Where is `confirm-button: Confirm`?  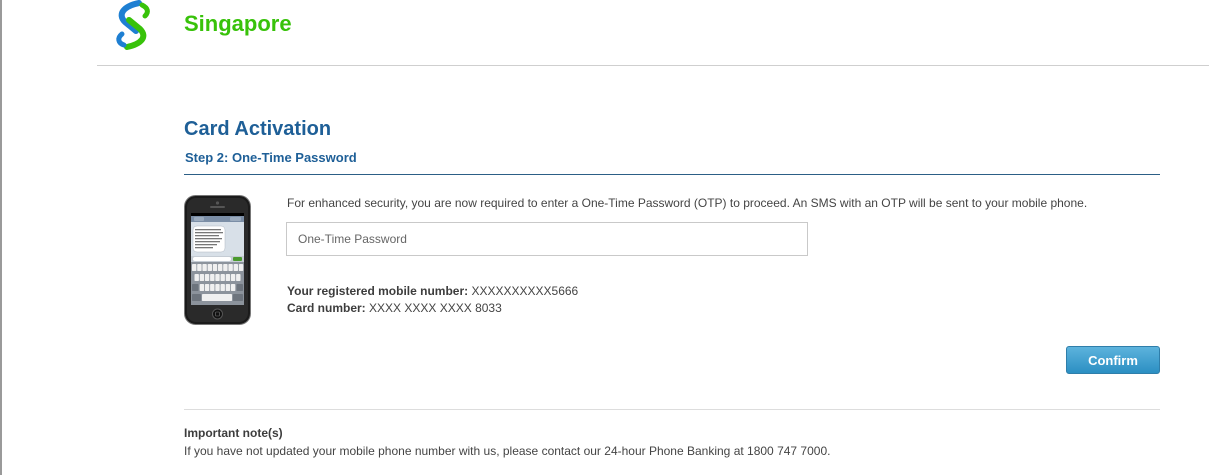
confirm-button: Confirm is located at coordinates (1113, 360).